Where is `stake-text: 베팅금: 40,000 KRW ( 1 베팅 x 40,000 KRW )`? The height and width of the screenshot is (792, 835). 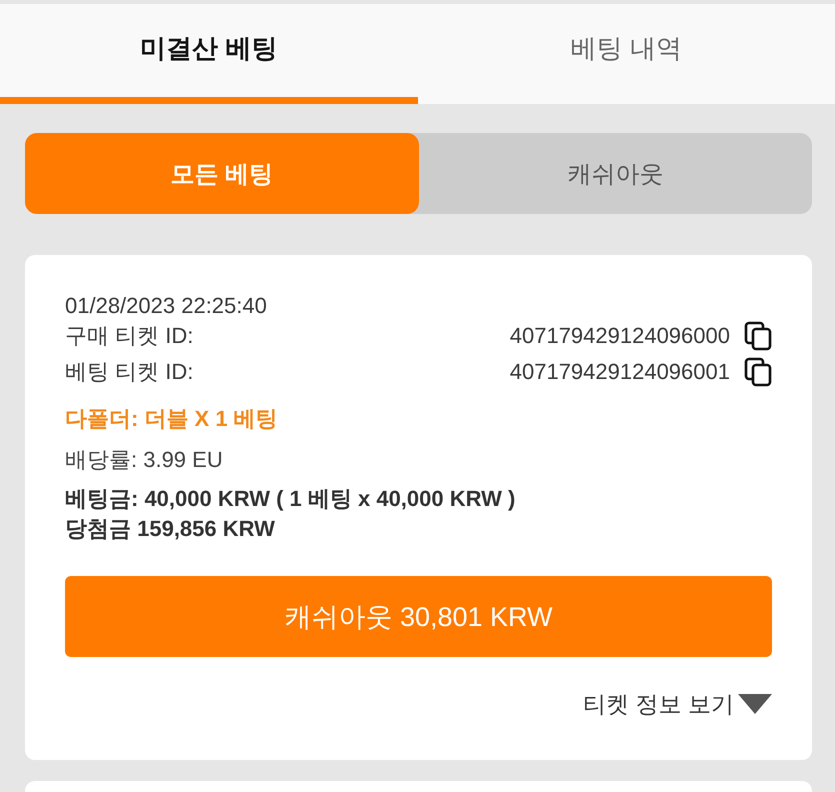
stake-text: 베팅금: 40,000 KRW ( 1 베팅 x 40,000 KRW ) is located at coordinates (290, 499).